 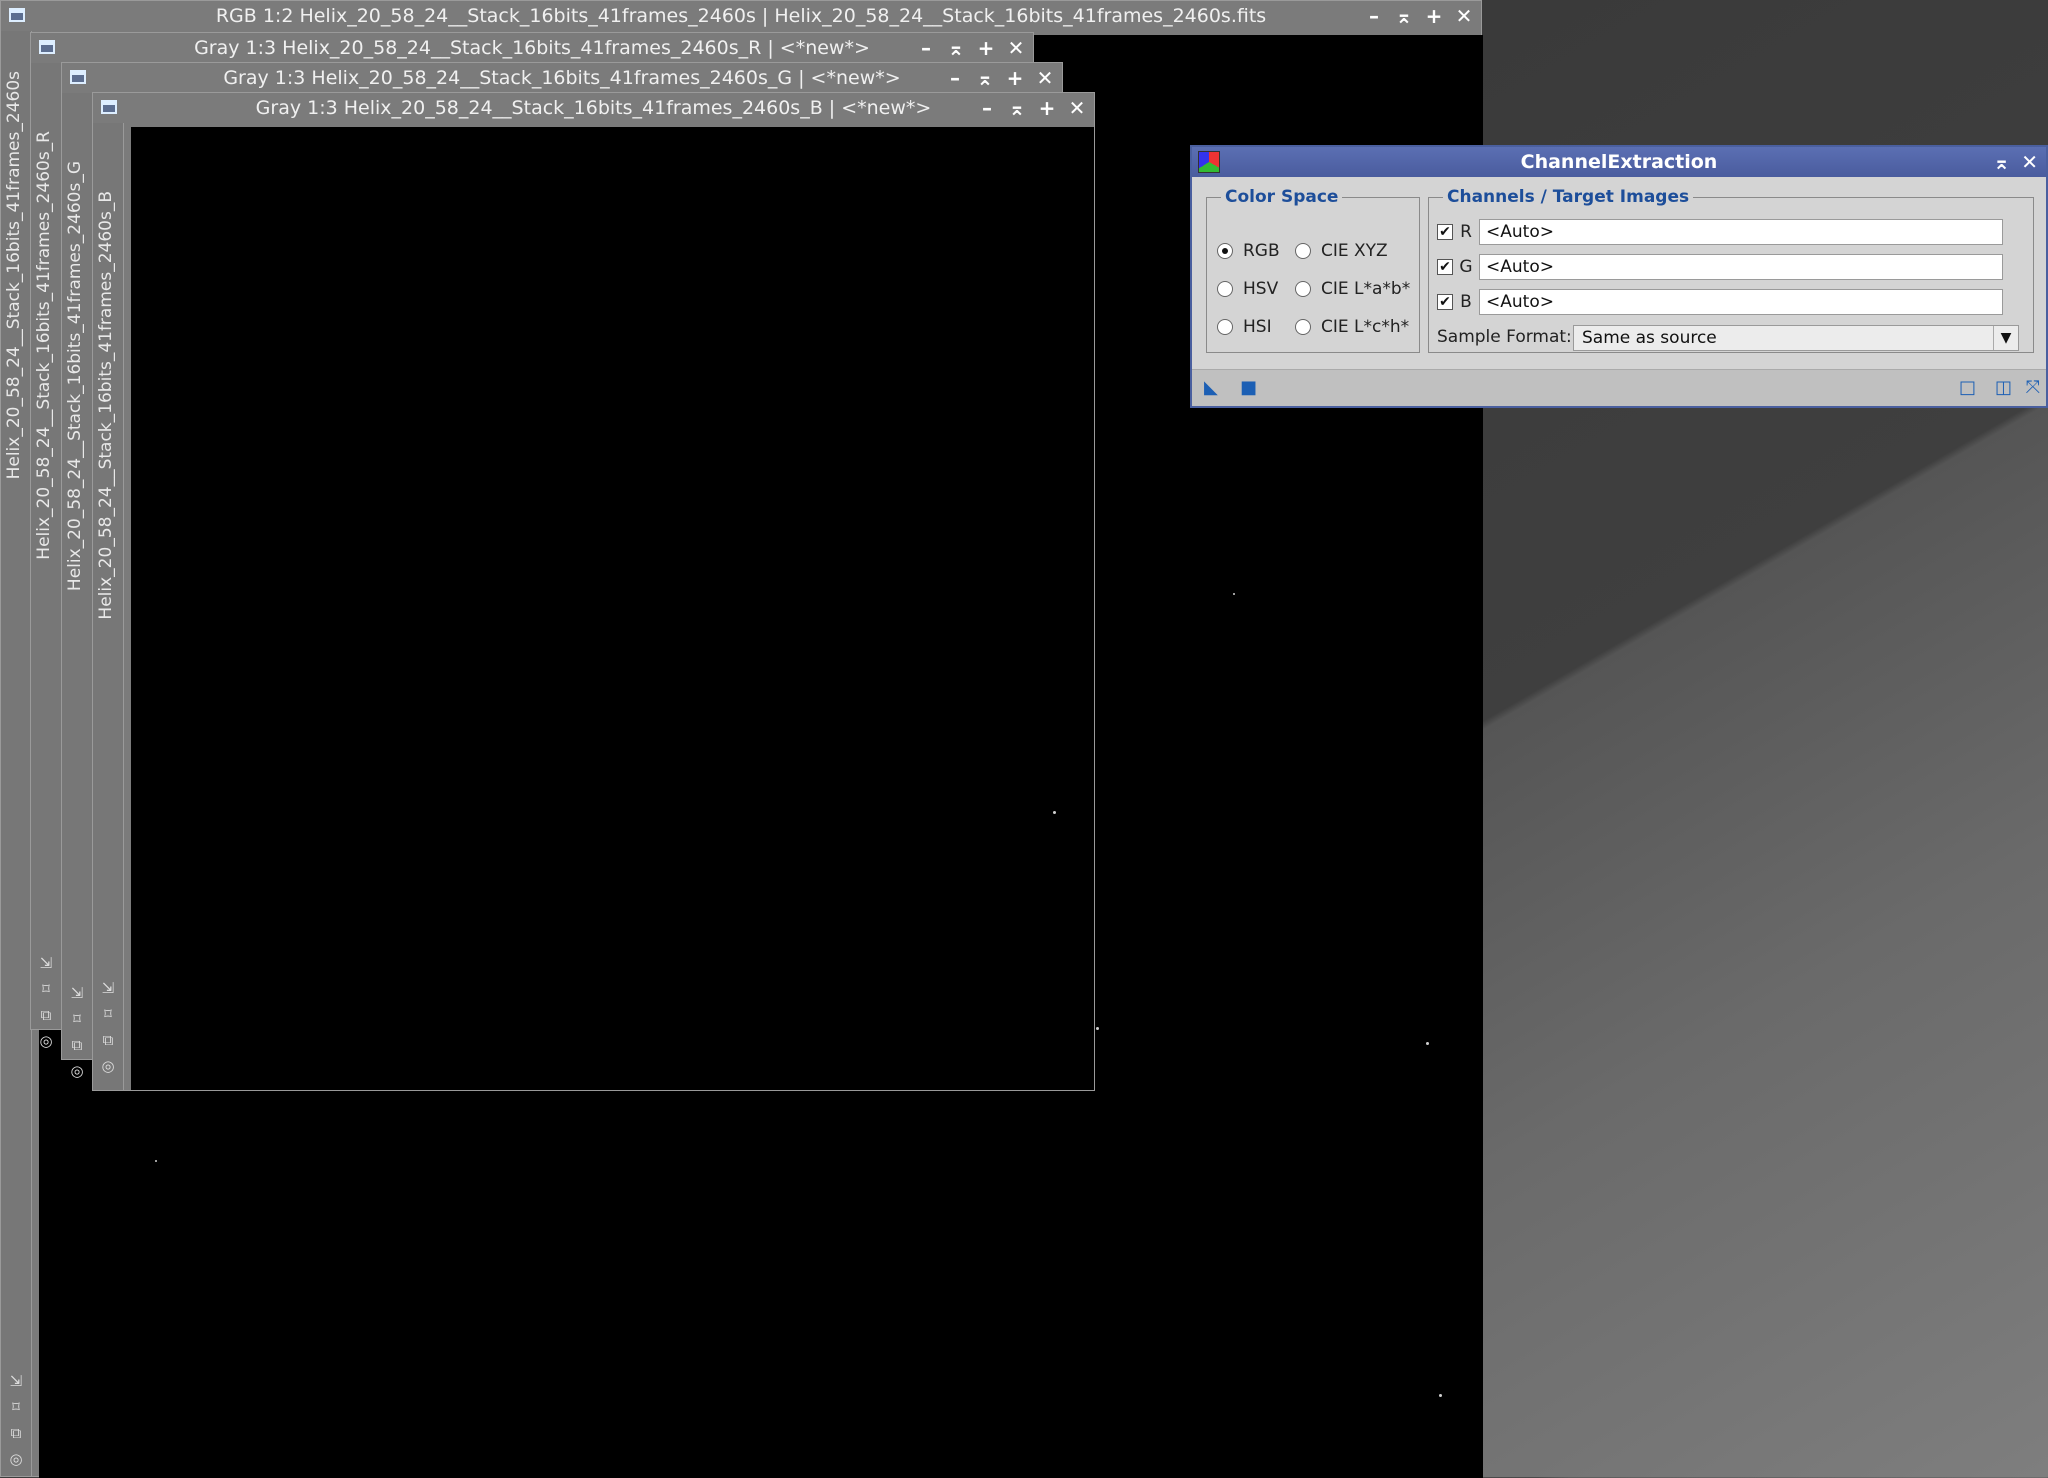 I want to click on channel-r-checkbox: ✔, so click(x=1445, y=232).